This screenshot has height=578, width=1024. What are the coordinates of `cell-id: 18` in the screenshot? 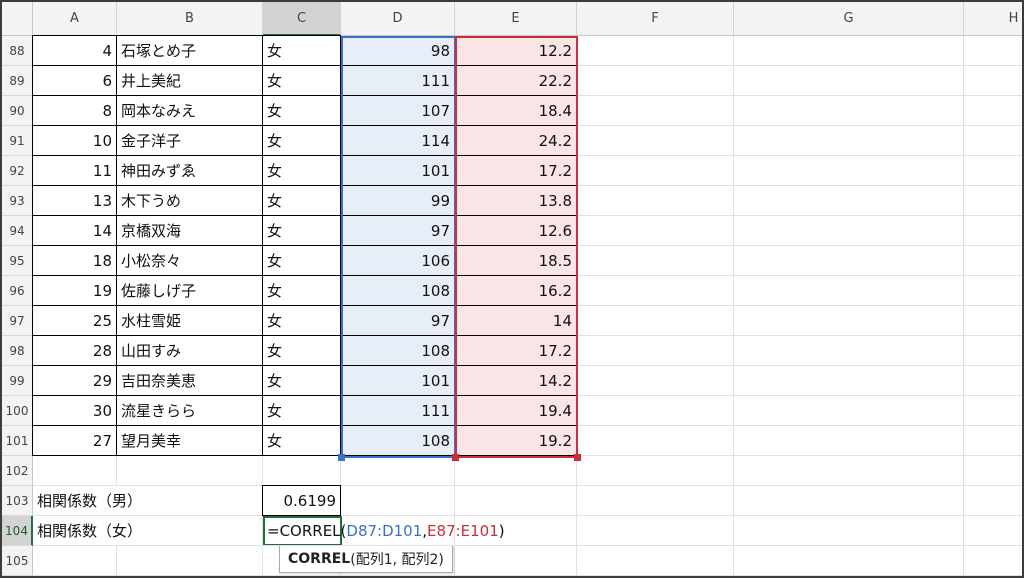 It's located at (74, 260).